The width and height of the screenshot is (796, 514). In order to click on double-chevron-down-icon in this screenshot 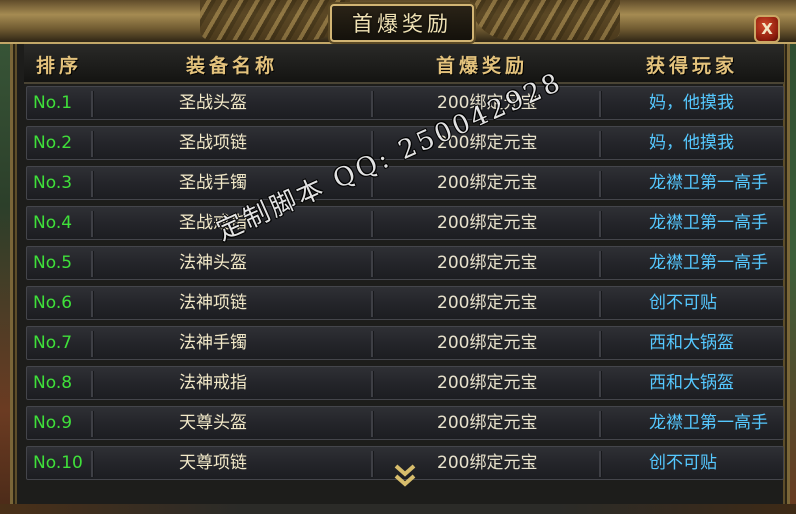, I will do `click(405, 476)`.